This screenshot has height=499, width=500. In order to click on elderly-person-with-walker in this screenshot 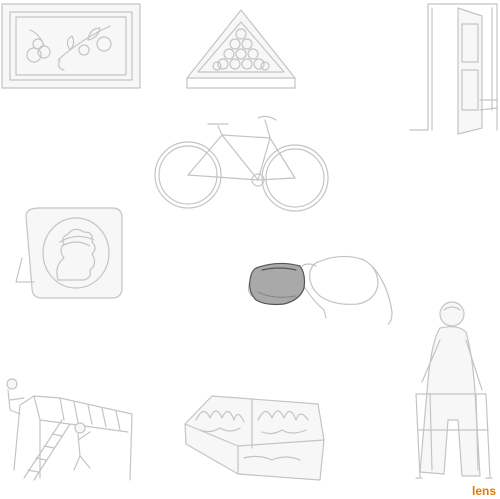, I will do `click(454, 390)`.